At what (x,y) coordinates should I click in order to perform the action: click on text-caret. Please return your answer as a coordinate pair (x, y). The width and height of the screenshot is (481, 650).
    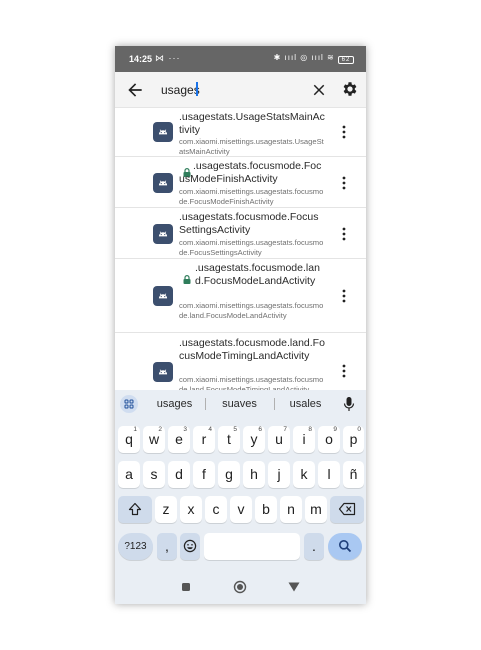
    Looking at the image, I should click on (197, 89).